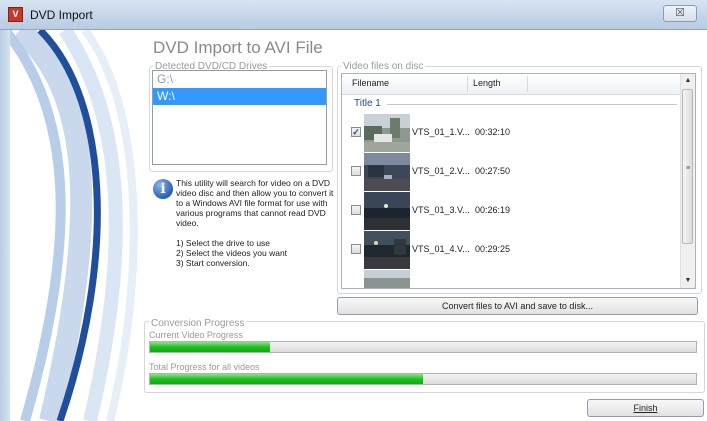 Image resolution: width=707 pixels, height=421 pixels. What do you see at coordinates (213, 263) in the screenshot?
I see `step-3: 3) Start conversion.` at bounding box center [213, 263].